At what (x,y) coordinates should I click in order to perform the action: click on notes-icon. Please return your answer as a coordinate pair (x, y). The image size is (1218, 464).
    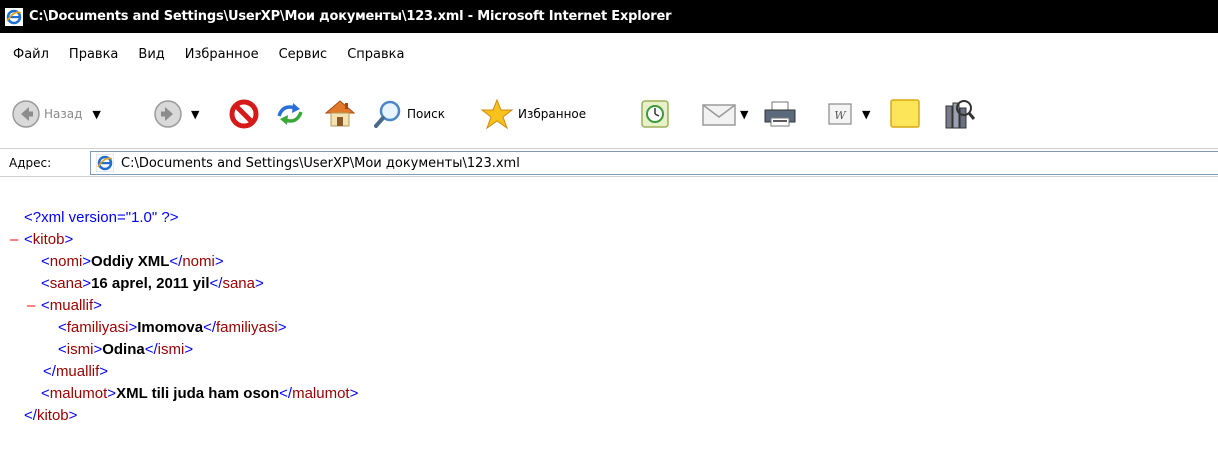
    Looking at the image, I should click on (905, 113).